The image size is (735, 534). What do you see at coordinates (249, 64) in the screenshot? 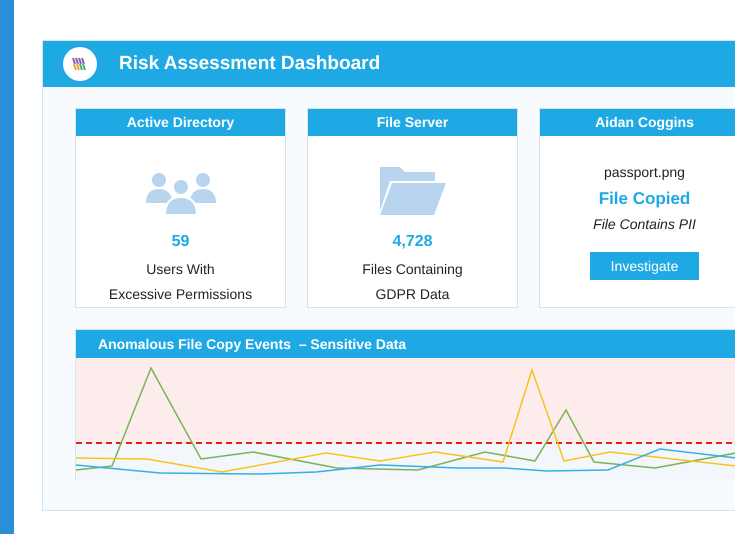
I see `dashboard-title: Risk Assessment Dashboard` at bounding box center [249, 64].